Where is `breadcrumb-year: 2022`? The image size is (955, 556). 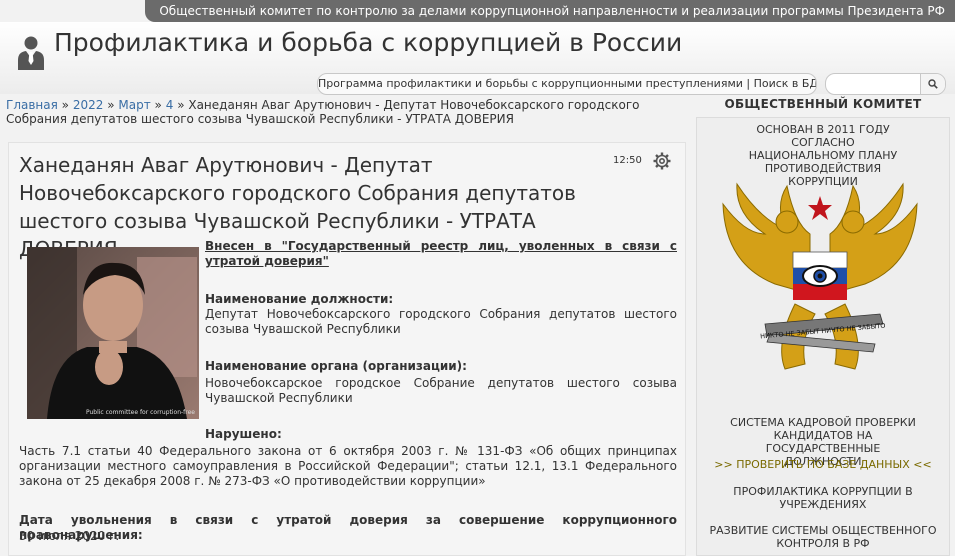
breadcrumb-year: 2022 is located at coordinates (88, 105).